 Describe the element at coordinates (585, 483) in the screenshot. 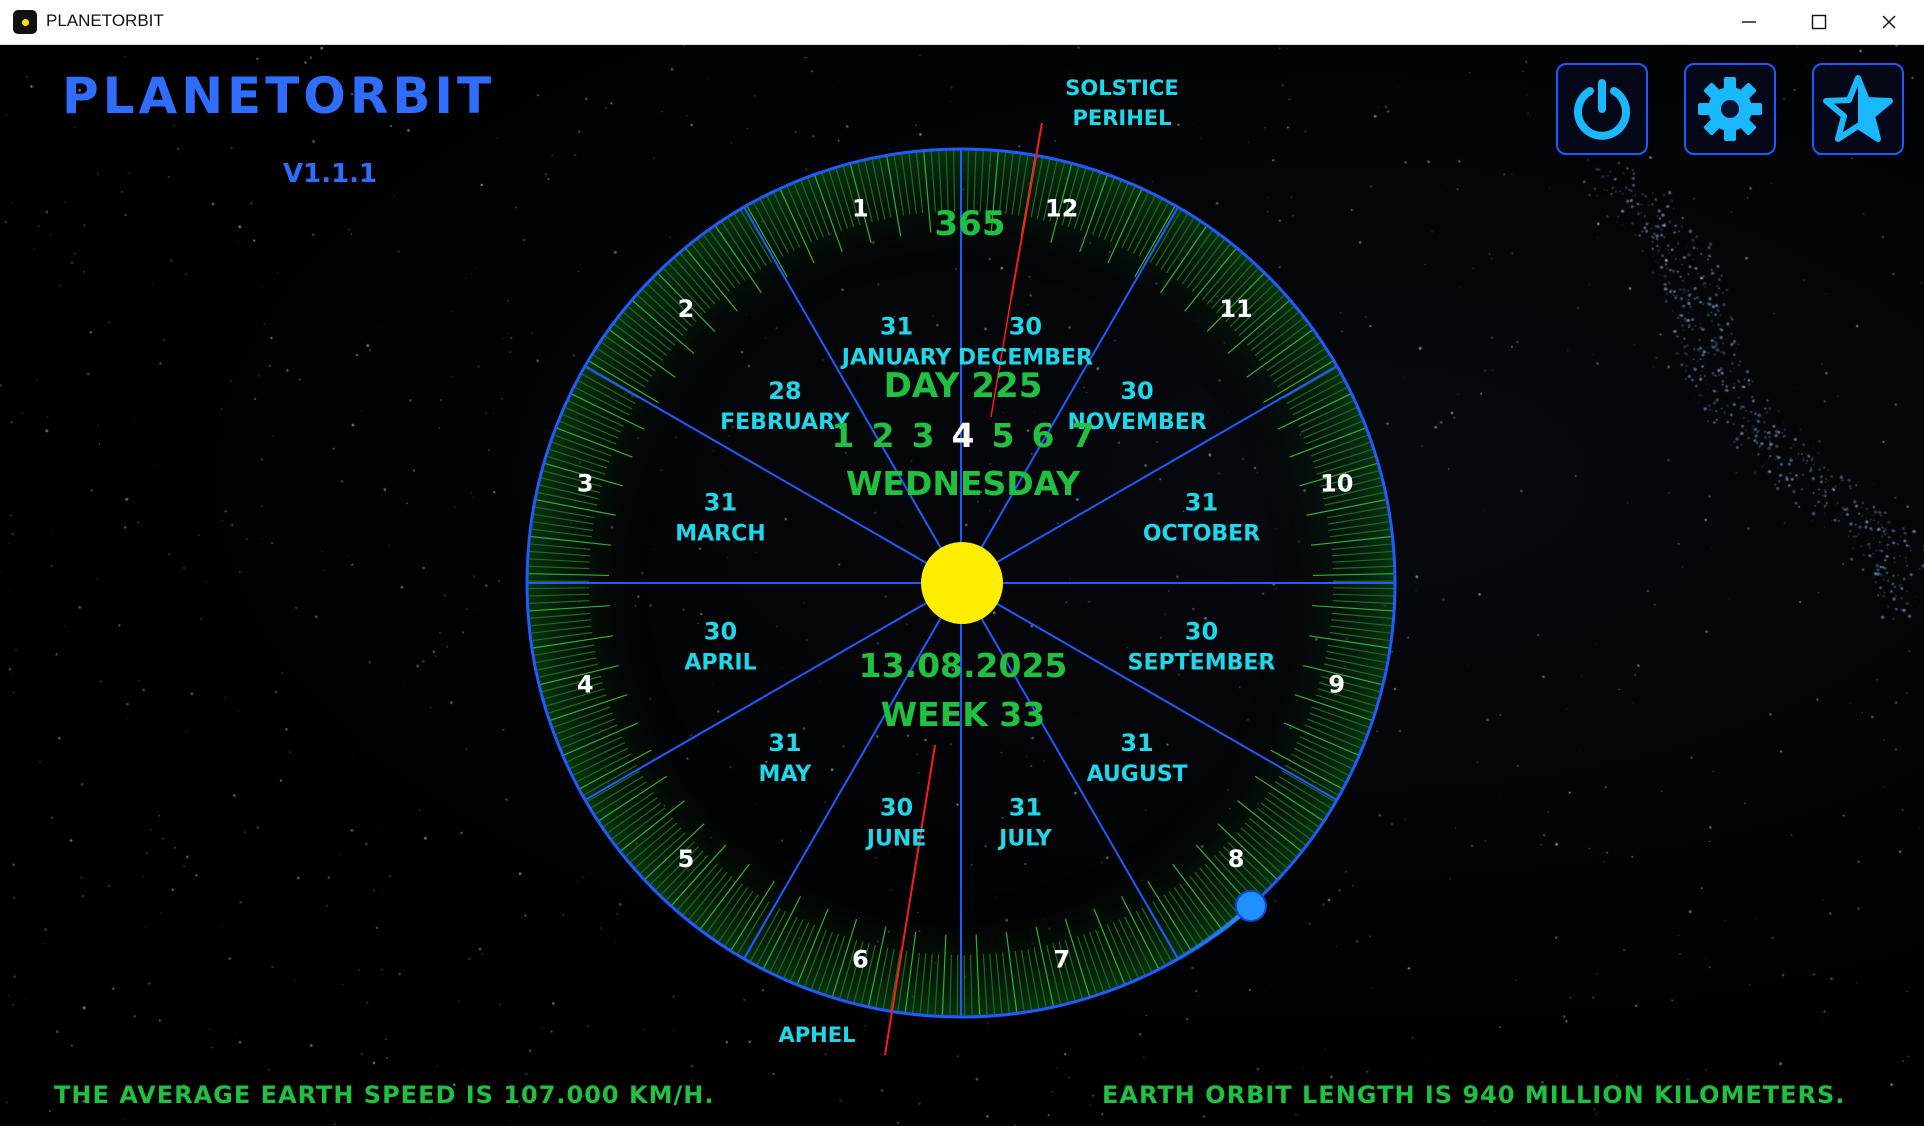

I see `month-number-label: 3` at that location.